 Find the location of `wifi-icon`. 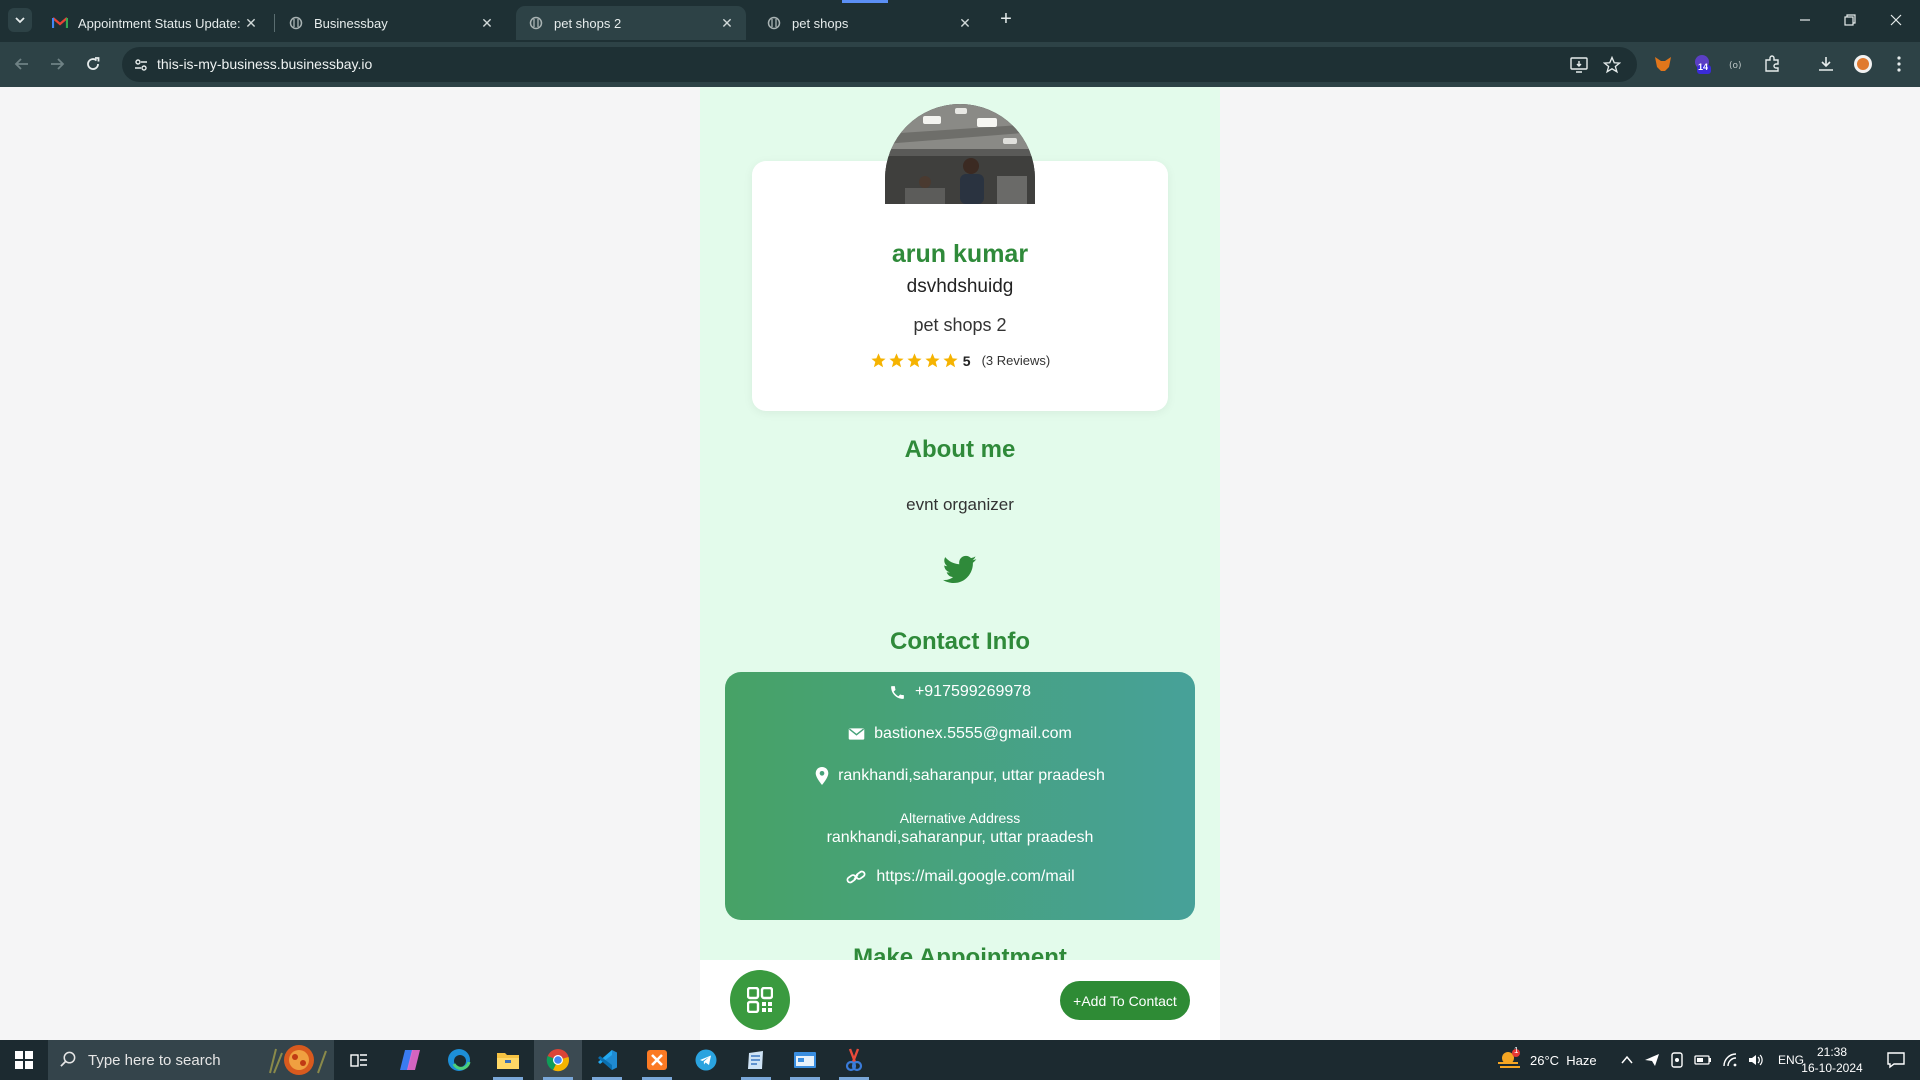

wifi-icon is located at coordinates (1730, 1060).